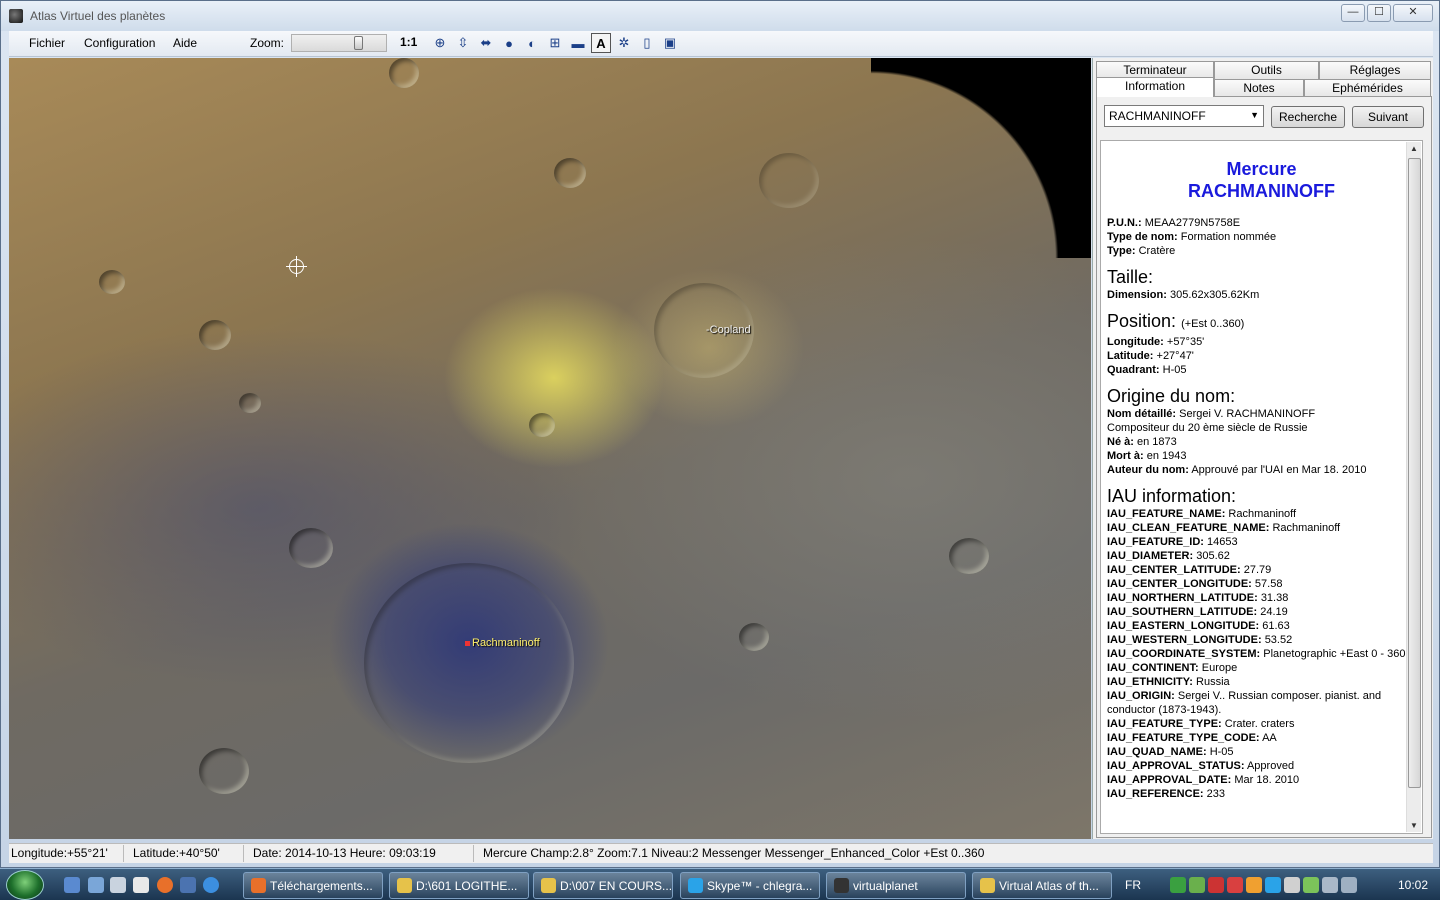 This screenshot has height=900, width=1440. What do you see at coordinates (1266, 70) in the screenshot?
I see `tab-outils: Outils` at bounding box center [1266, 70].